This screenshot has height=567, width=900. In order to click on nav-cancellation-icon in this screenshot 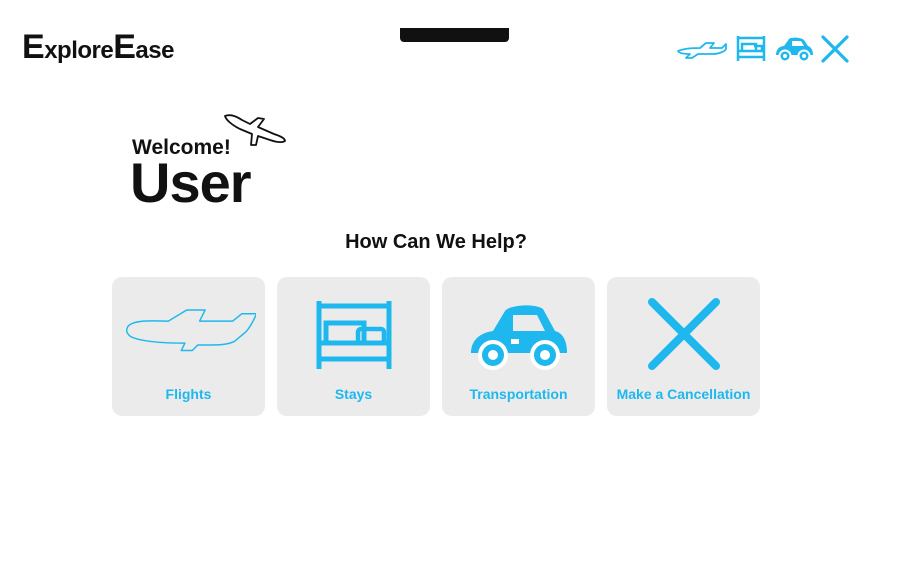, I will do `click(835, 49)`.